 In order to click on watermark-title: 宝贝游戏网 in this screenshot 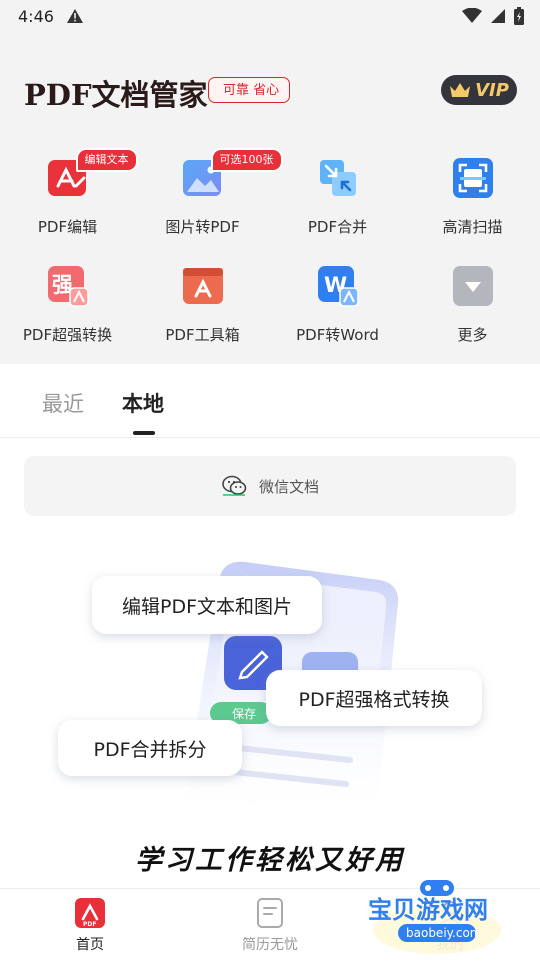, I will do `click(428, 910)`.